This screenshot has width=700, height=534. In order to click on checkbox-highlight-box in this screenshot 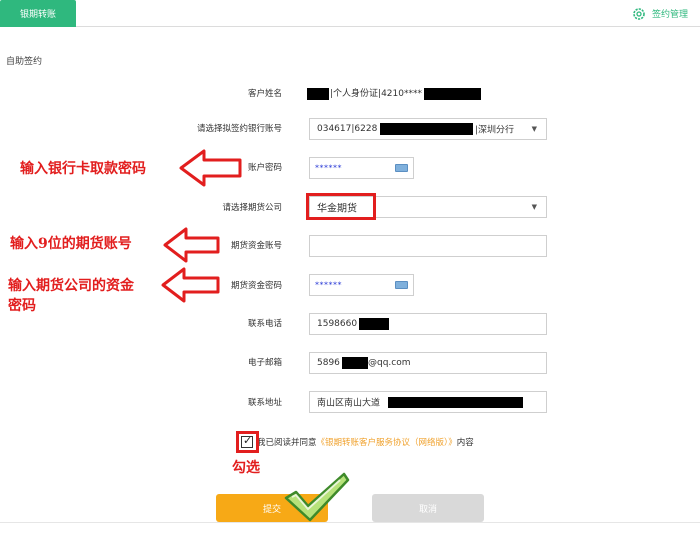, I will do `click(247, 442)`.